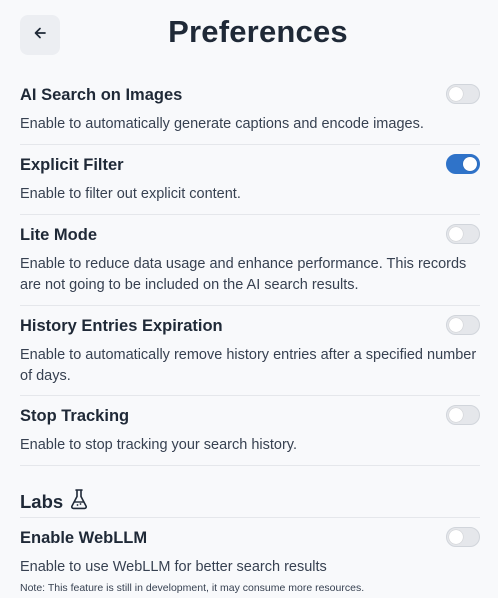  What do you see at coordinates (101, 95) in the screenshot?
I see `setting-title: AI Search on Images` at bounding box center [101, 95].